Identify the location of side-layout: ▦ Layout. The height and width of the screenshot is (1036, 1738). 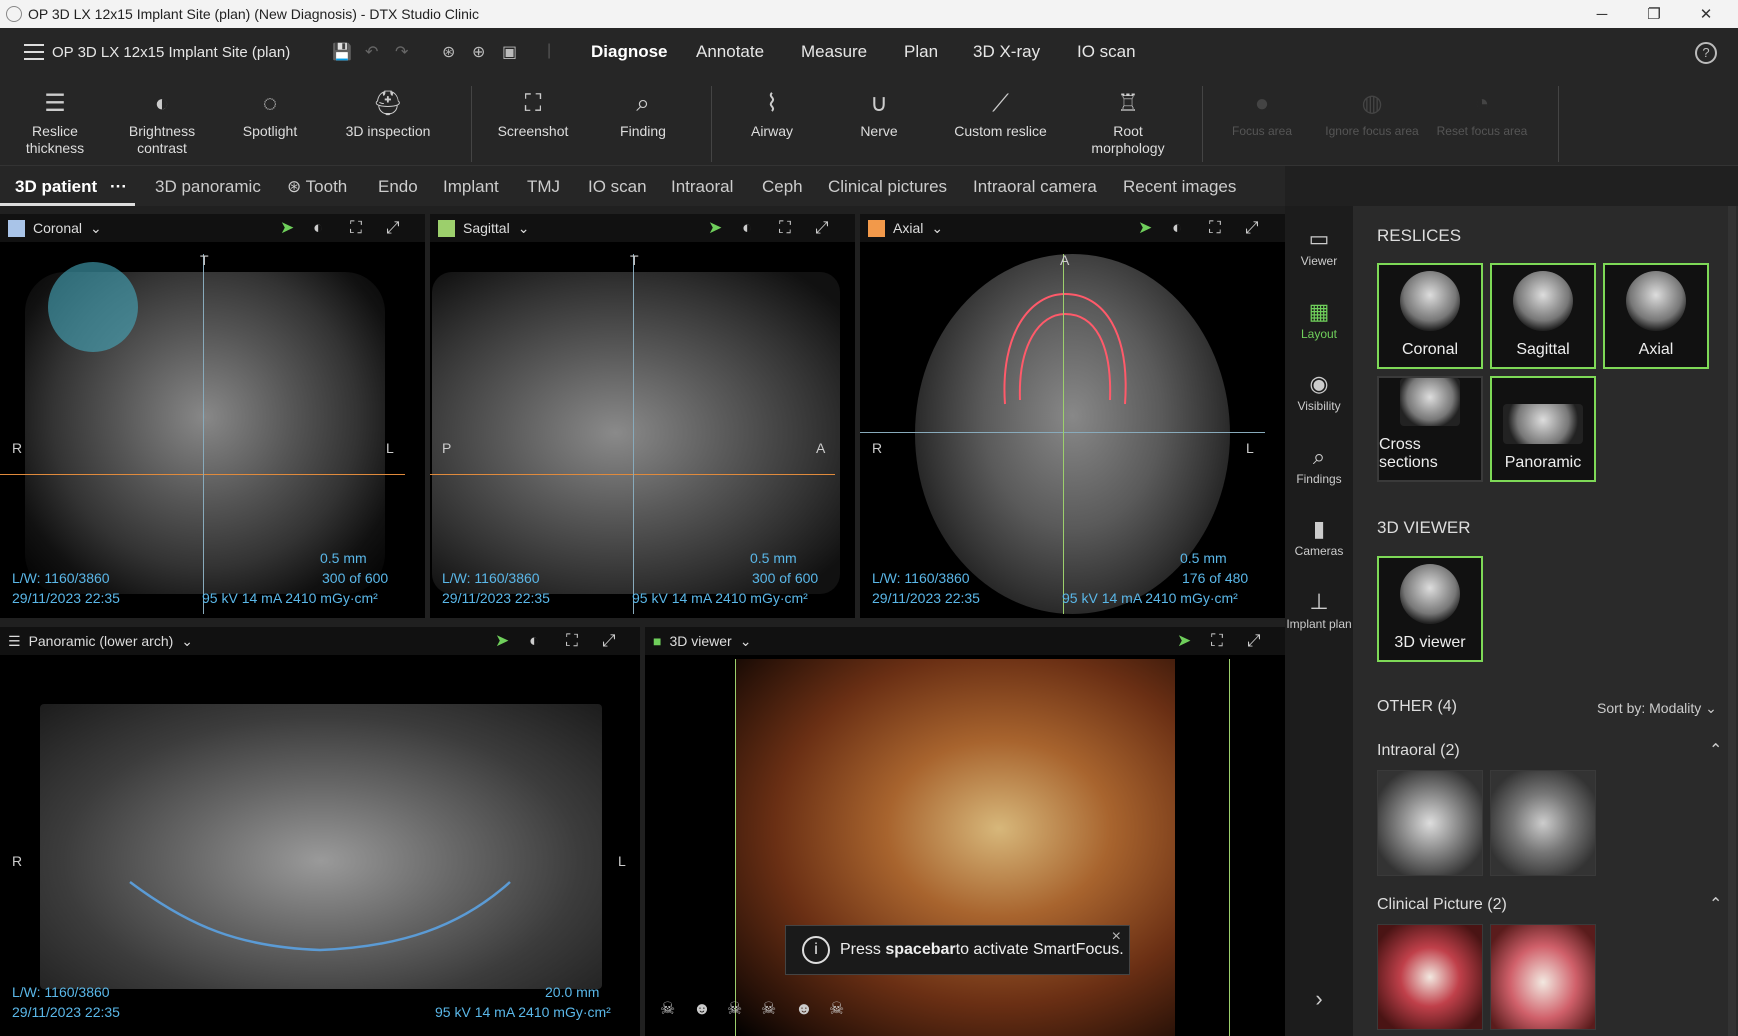
(1319, 320).